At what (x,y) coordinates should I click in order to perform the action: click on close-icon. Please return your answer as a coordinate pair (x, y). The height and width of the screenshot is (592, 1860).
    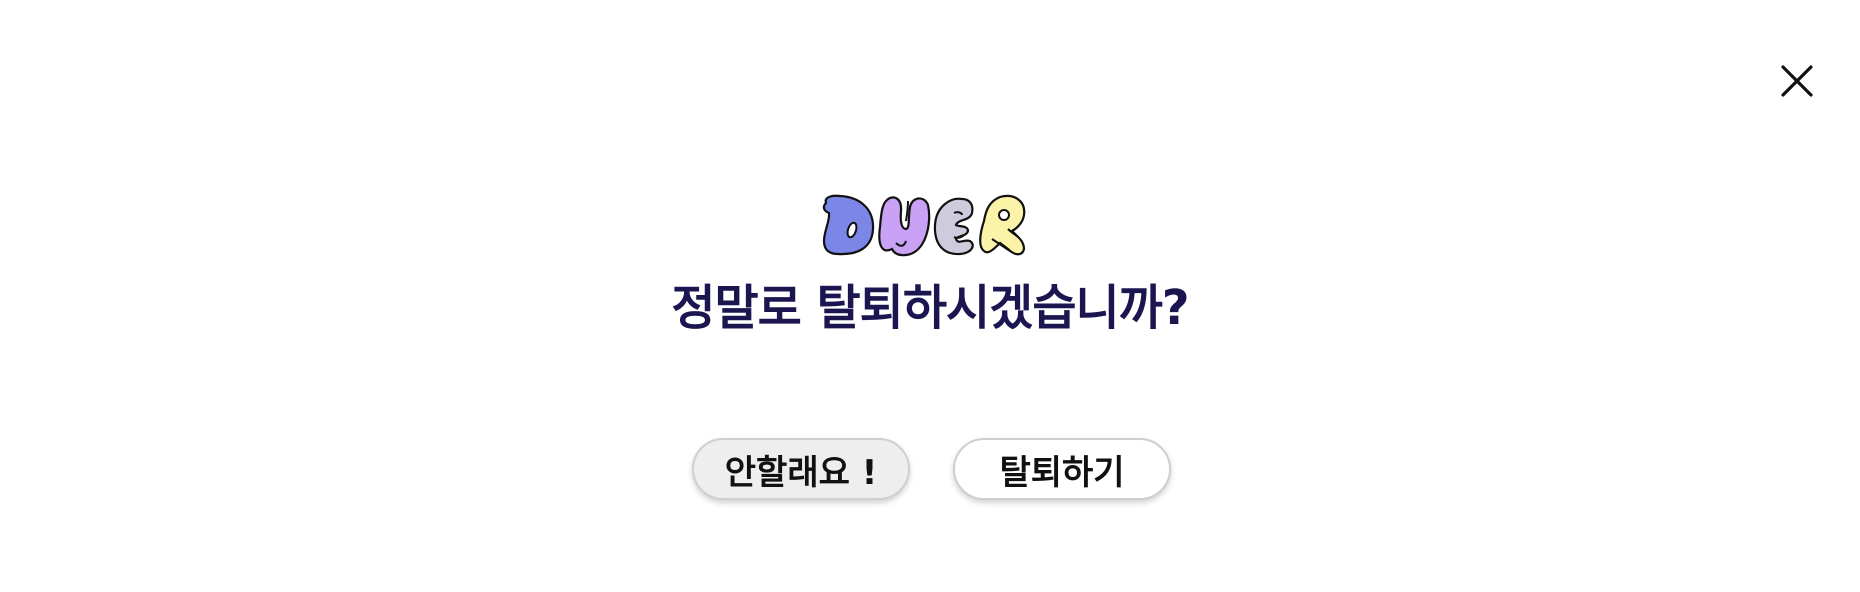
    Looking at the image, I should click on (1797, 81).